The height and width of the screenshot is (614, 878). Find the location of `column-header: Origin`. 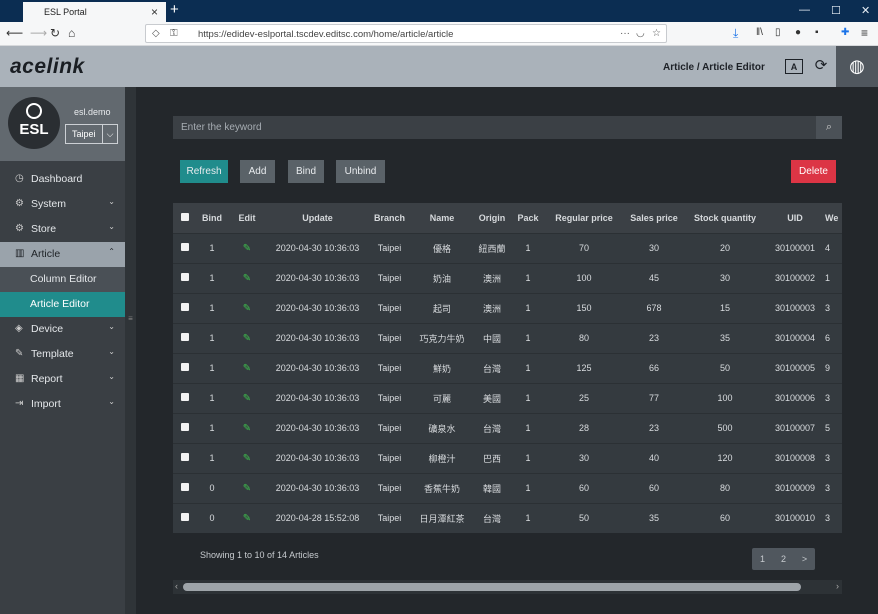

column-header: Origin is located at coordinates (492, 218).